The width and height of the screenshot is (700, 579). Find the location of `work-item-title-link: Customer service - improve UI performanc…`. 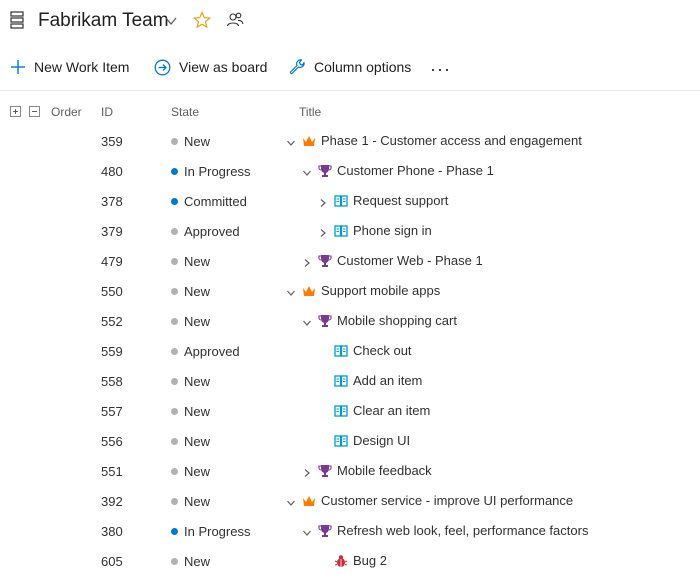

work-item-title-link: Customer service - improve UI performanc… is located at coordinates (447, 500).